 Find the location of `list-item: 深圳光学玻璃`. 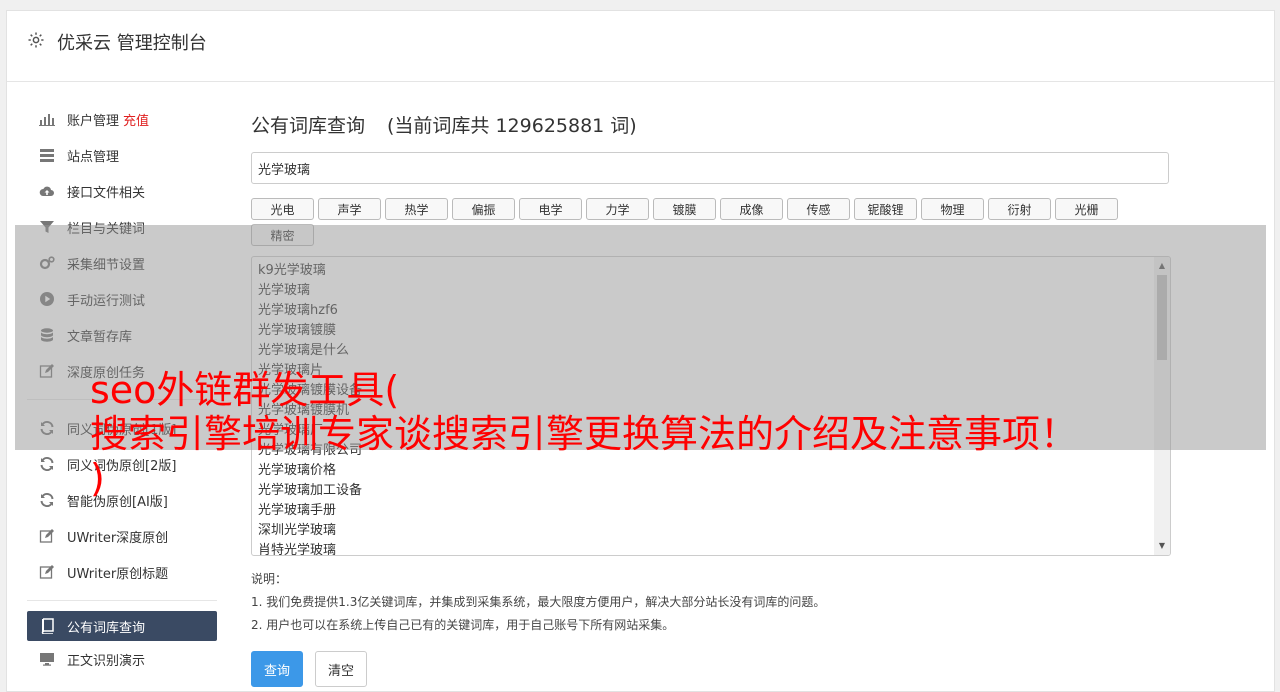

list-item: 深圳光学玻璃 is located at coordinates (297, 530).